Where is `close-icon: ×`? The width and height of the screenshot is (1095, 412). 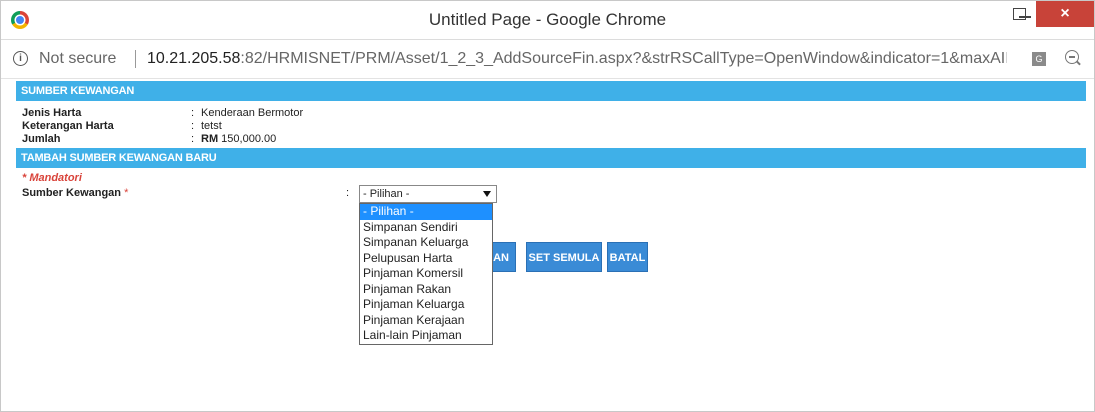
close-icon: × is located at coordinates (1065, 13).